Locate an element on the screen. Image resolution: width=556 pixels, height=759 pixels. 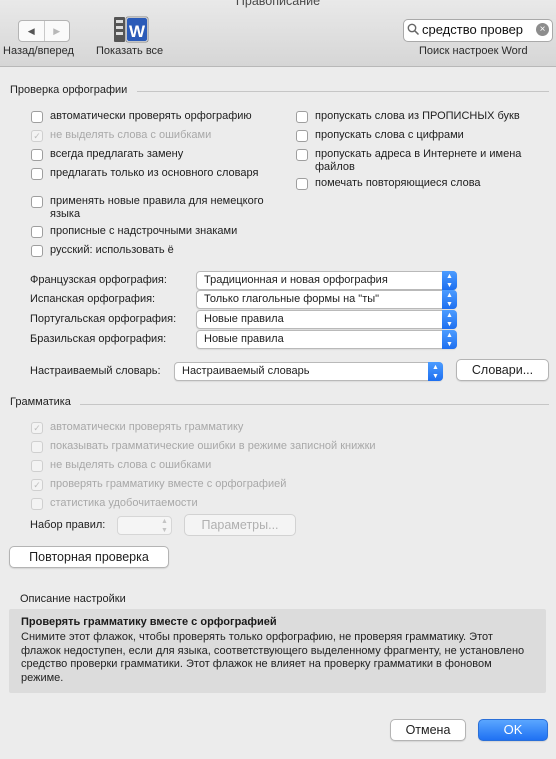
ok-button: OK is located at coordinates (513, 730).